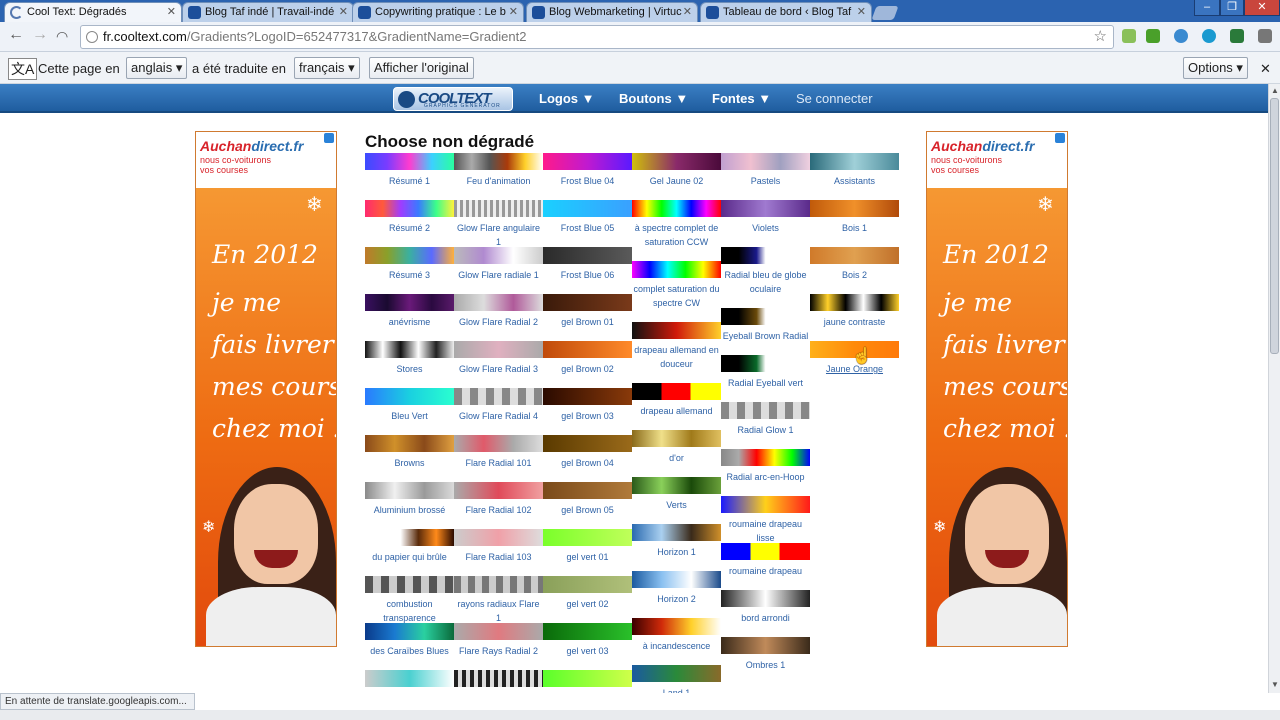 Image resolution: width=1280 pixels, height=720 pixels. What do you see at coordinates (676, 409) in the screenshot?
I see `gradient-label: drapeau allemand` at bounding box center [676, 409].